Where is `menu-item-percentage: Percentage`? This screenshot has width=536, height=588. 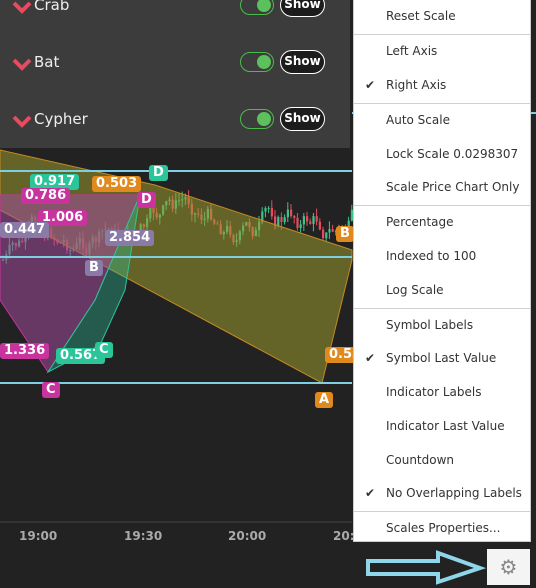
menu-item-percentage: Percentage is located at coordinates (442, 222).